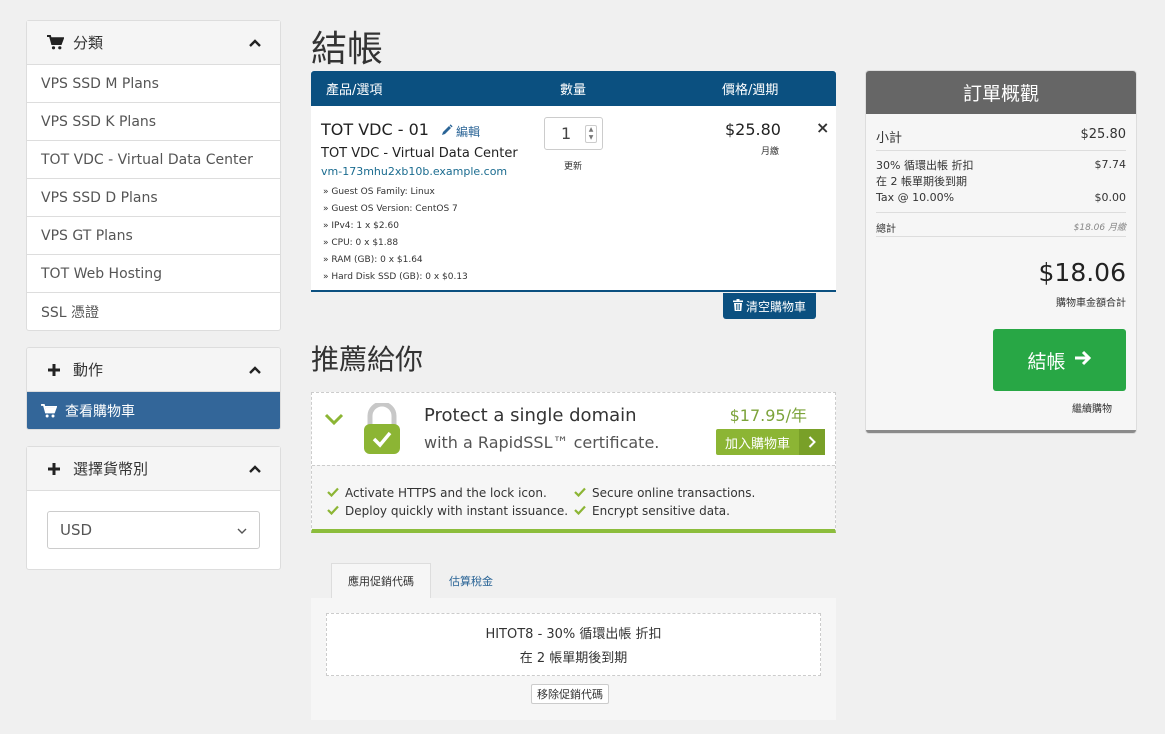  Describe the element at coordinates (347, 49) in the screenshot. I see `page-title: 結帳` at that location.